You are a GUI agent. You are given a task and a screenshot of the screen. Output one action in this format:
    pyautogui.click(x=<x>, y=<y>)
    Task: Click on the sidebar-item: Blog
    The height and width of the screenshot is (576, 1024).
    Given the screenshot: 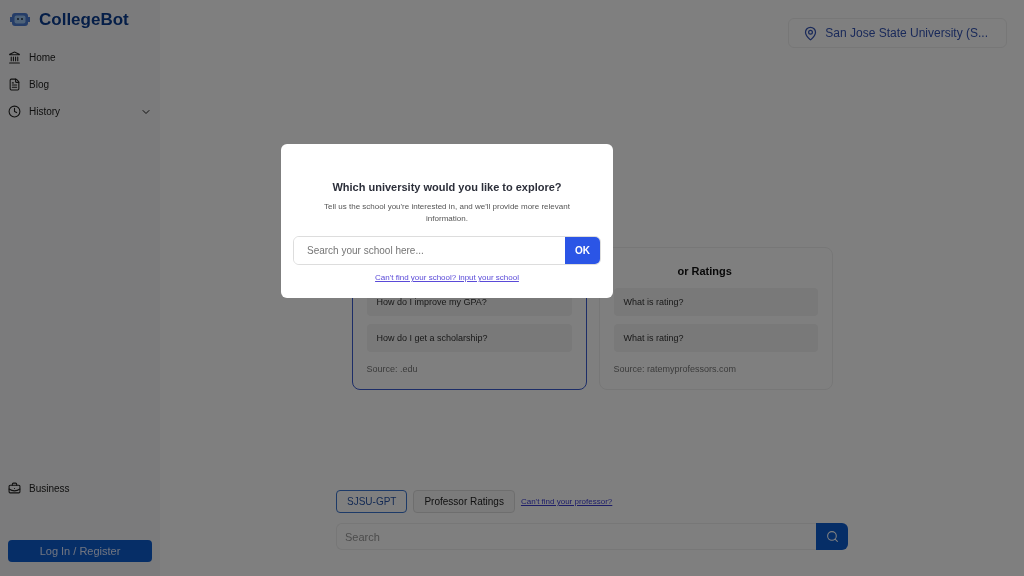 What is the action you would take?
    pyautogui.click(x=80, y=84)
    